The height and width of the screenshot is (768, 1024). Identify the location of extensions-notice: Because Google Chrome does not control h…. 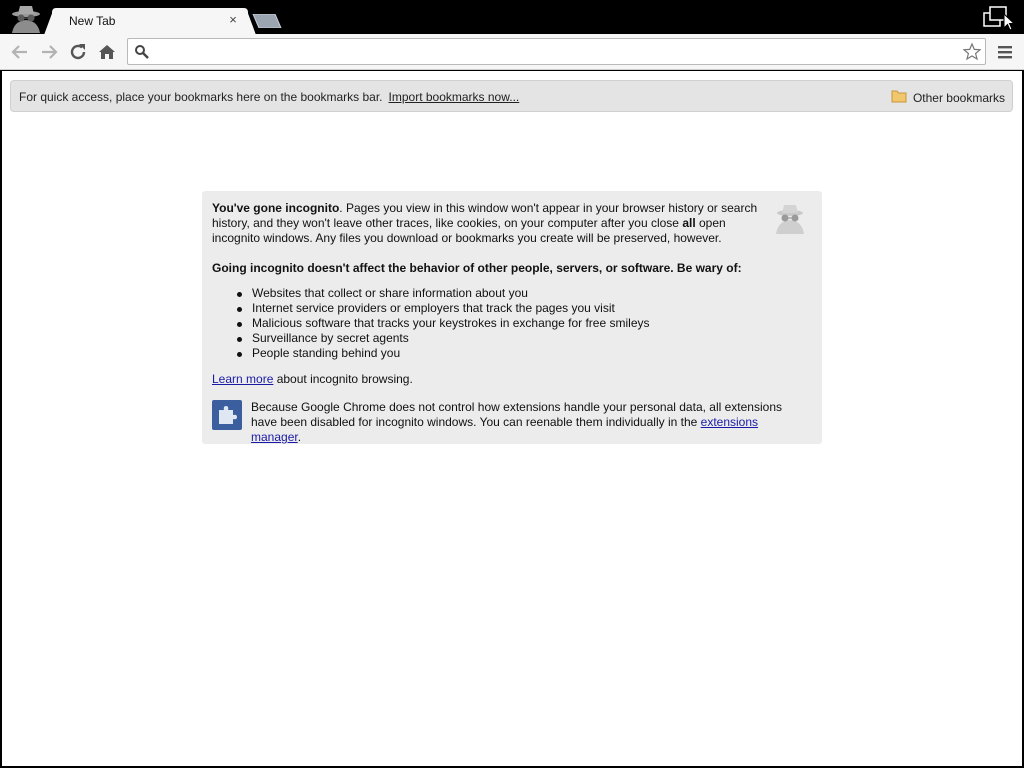
(512, 422).